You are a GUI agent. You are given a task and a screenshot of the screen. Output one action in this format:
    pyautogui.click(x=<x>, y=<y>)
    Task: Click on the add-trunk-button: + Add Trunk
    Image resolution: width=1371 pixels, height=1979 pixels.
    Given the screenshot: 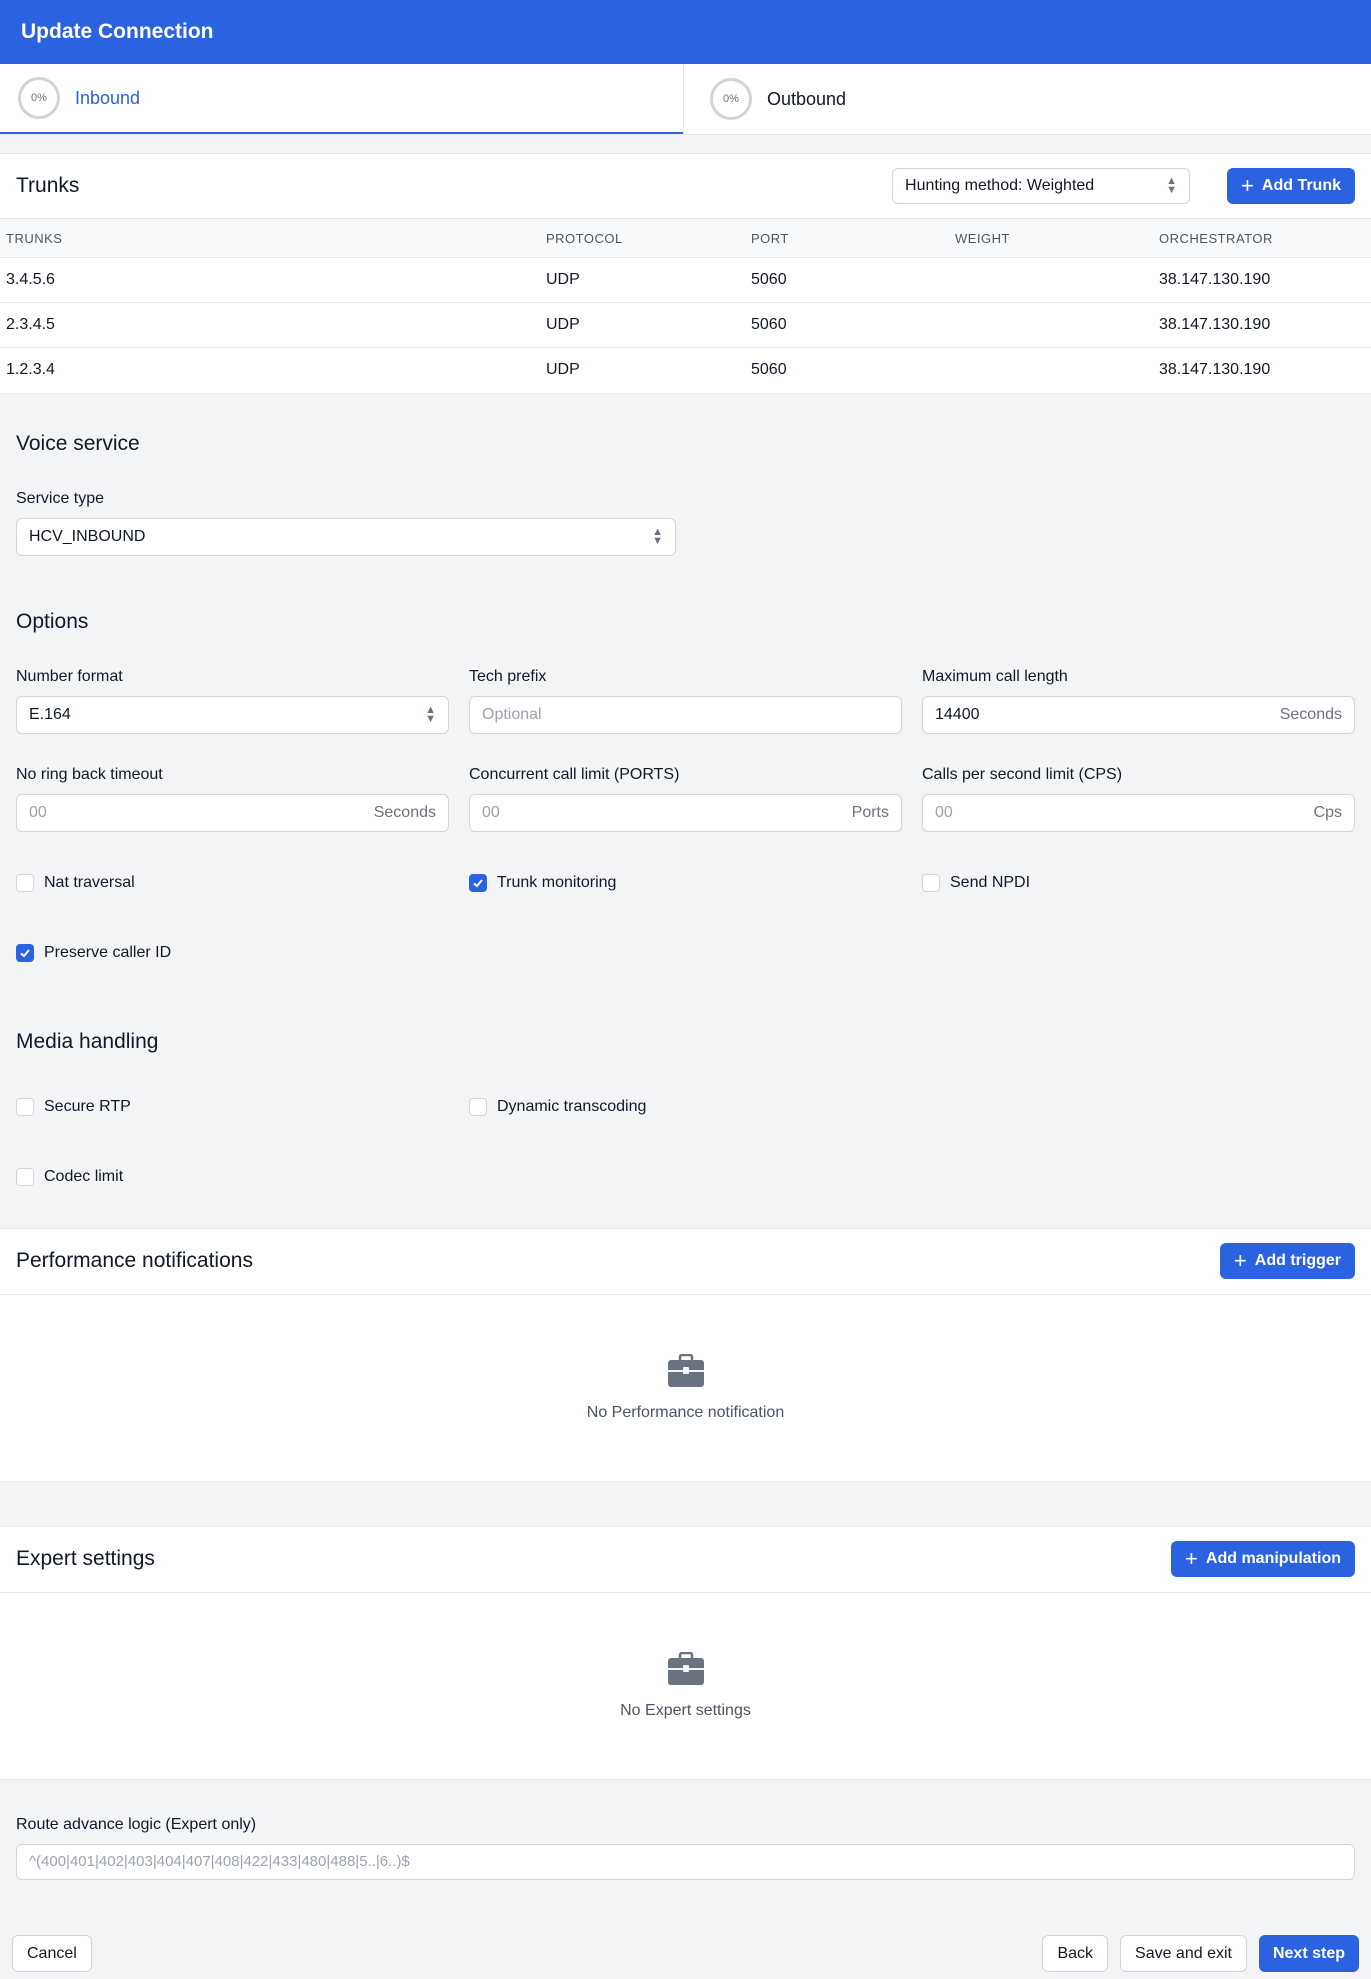 What is the action you would take?
    pyautogui.click(x=1291, y=186)
    